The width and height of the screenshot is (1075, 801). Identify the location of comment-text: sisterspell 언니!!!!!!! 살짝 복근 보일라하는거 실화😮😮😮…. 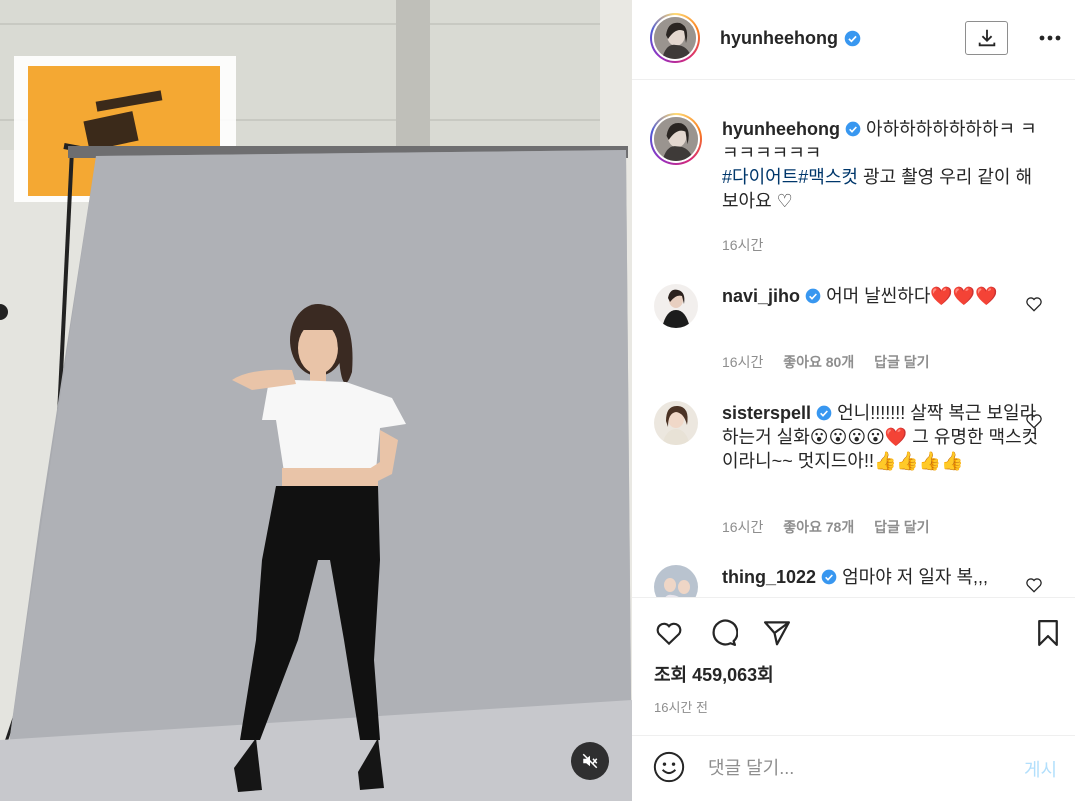
(882, 437).